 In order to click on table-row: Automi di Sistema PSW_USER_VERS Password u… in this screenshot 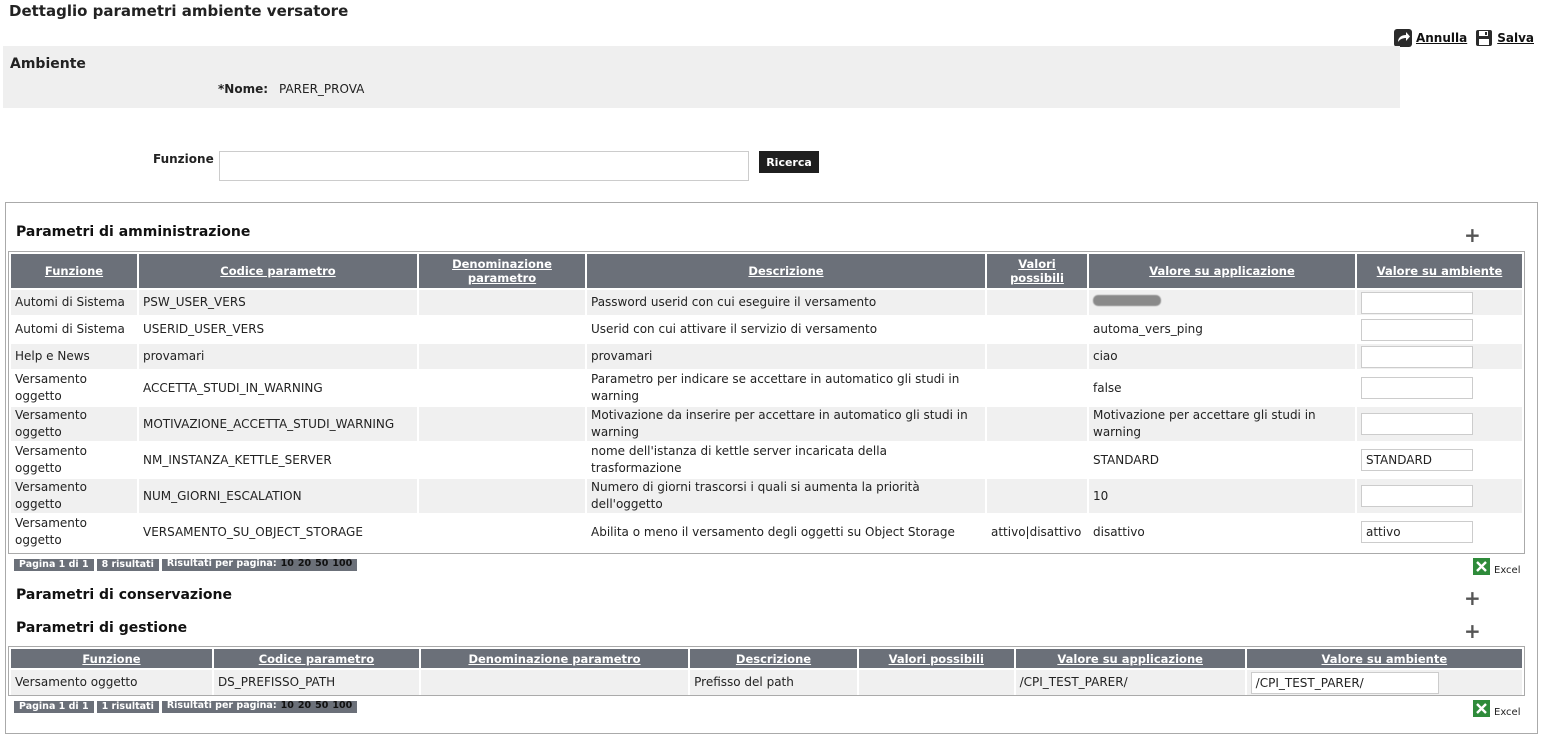, I will do `click(766, 302)`.